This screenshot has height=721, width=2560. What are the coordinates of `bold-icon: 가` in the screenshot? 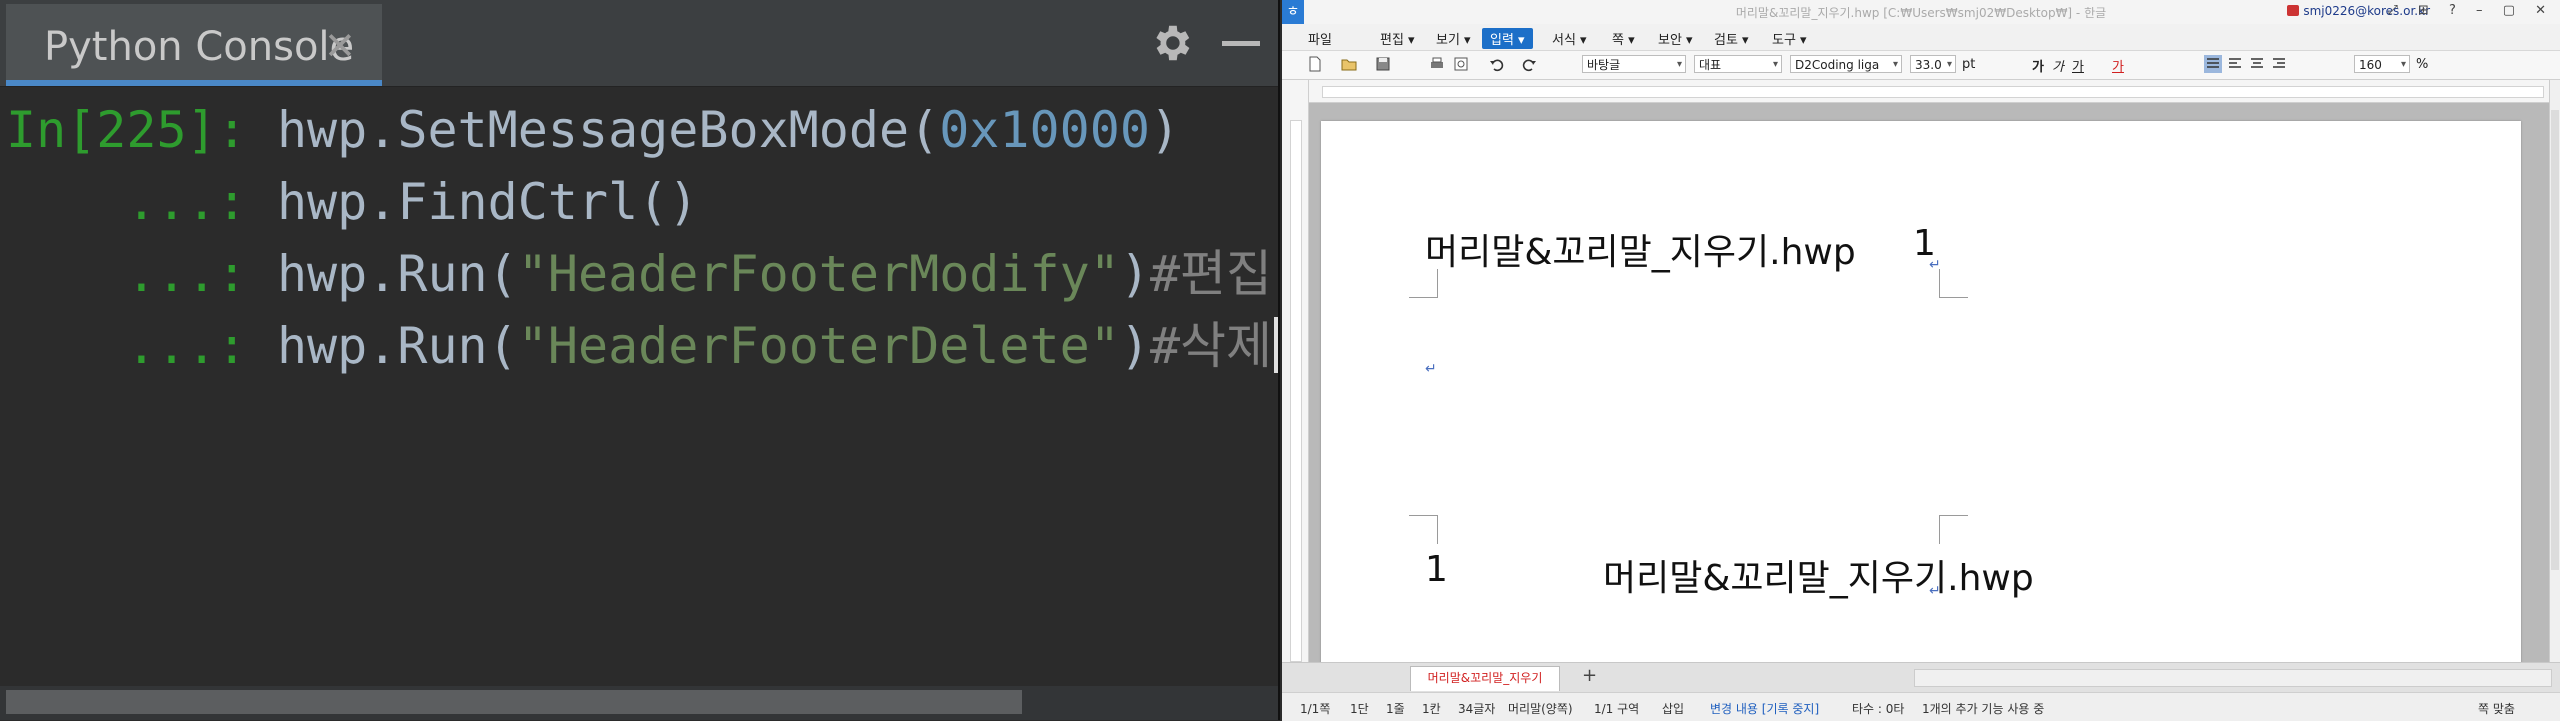 It's located at (2038, 65).